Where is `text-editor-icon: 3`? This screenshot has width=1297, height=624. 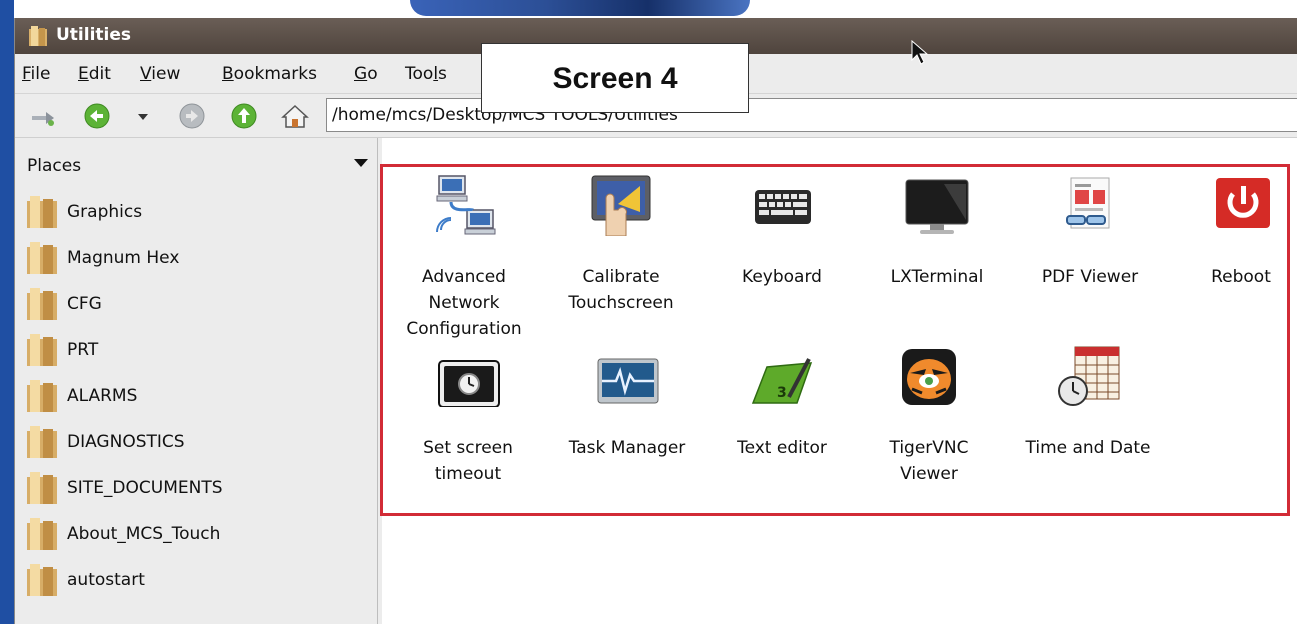
text-editor-icon: 3 is located at coordinates (782, 381).